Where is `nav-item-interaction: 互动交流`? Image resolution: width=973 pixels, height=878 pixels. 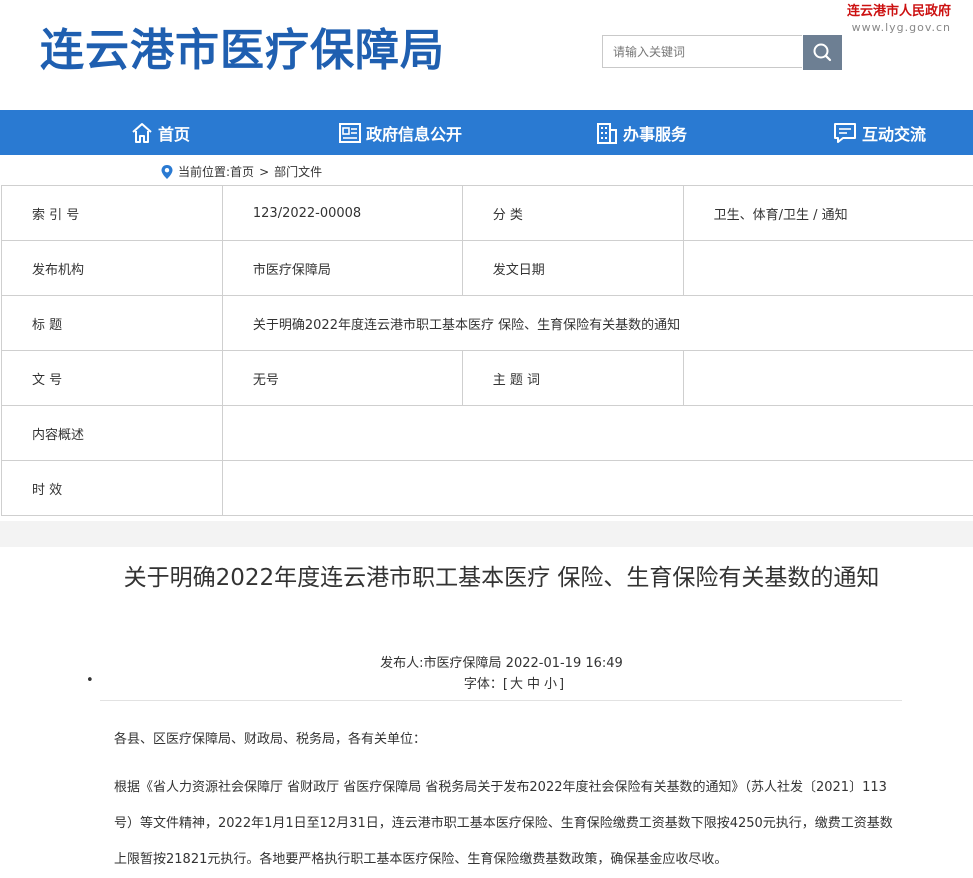
nav-item-interaction: 互动交流 is located at coordinates (879, 132).